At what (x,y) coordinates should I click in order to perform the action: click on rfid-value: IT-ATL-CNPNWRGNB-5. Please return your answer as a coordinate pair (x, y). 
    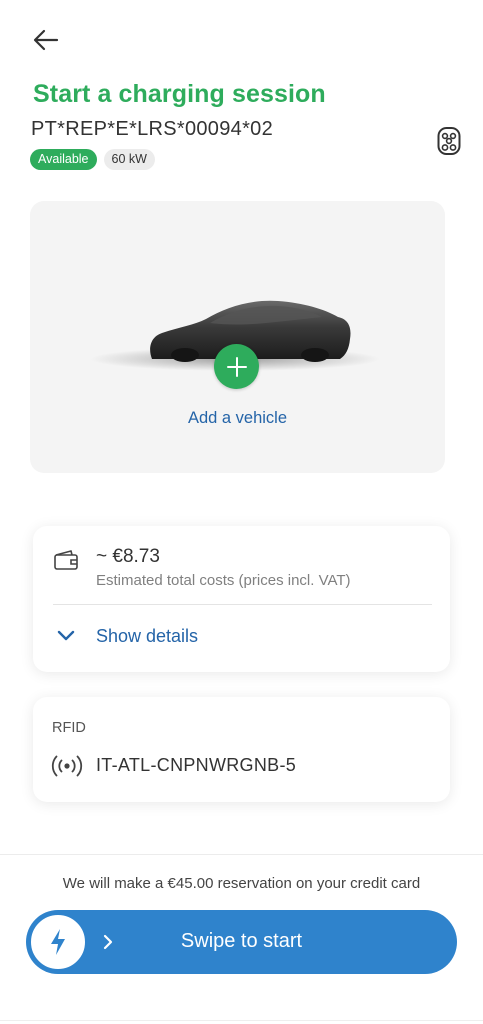
    Looking at the image, I should click on (196, 765).